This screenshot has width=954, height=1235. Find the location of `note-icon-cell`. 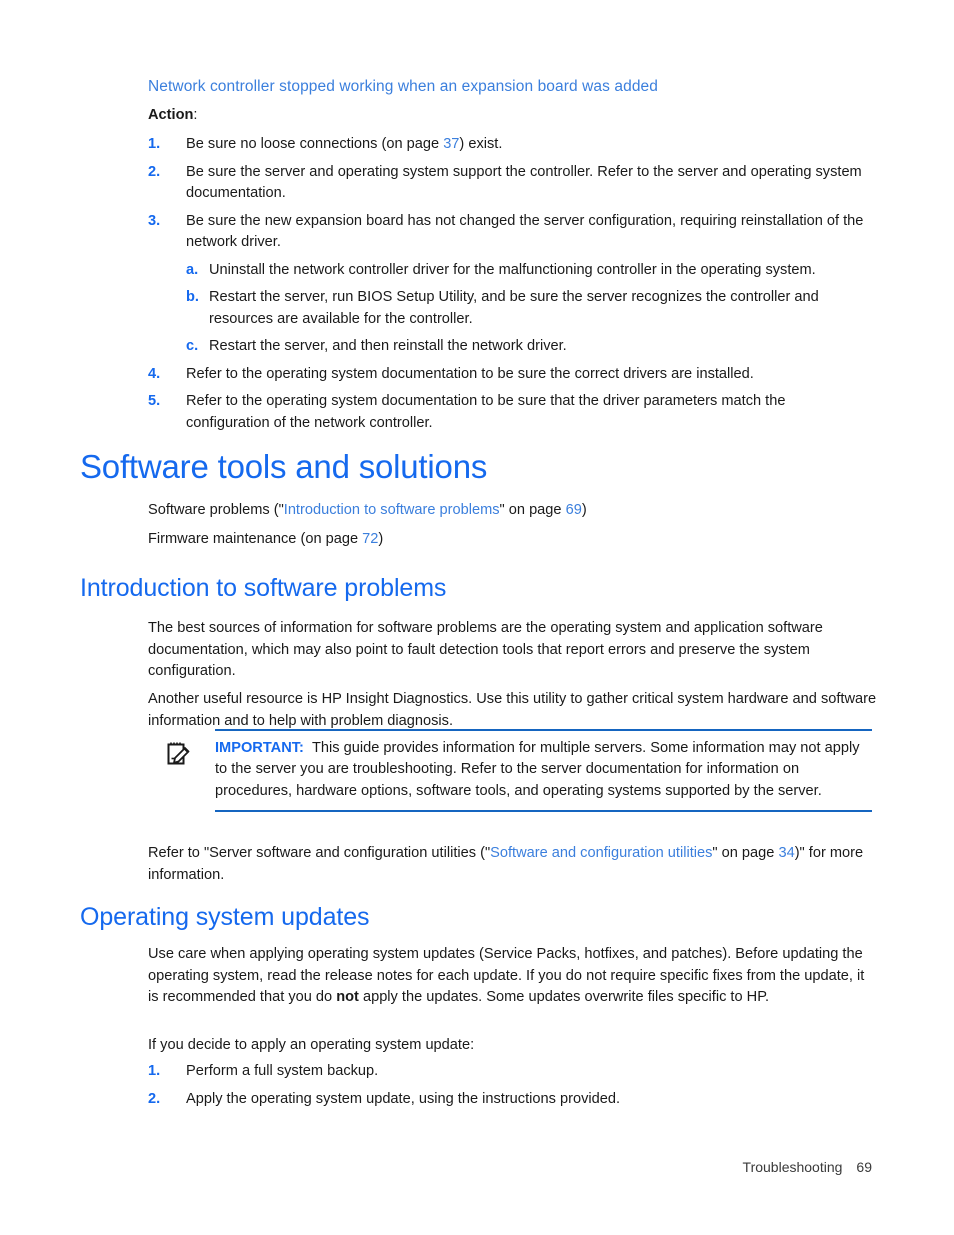

note-icon-cell is located at coordinates (190, 755).